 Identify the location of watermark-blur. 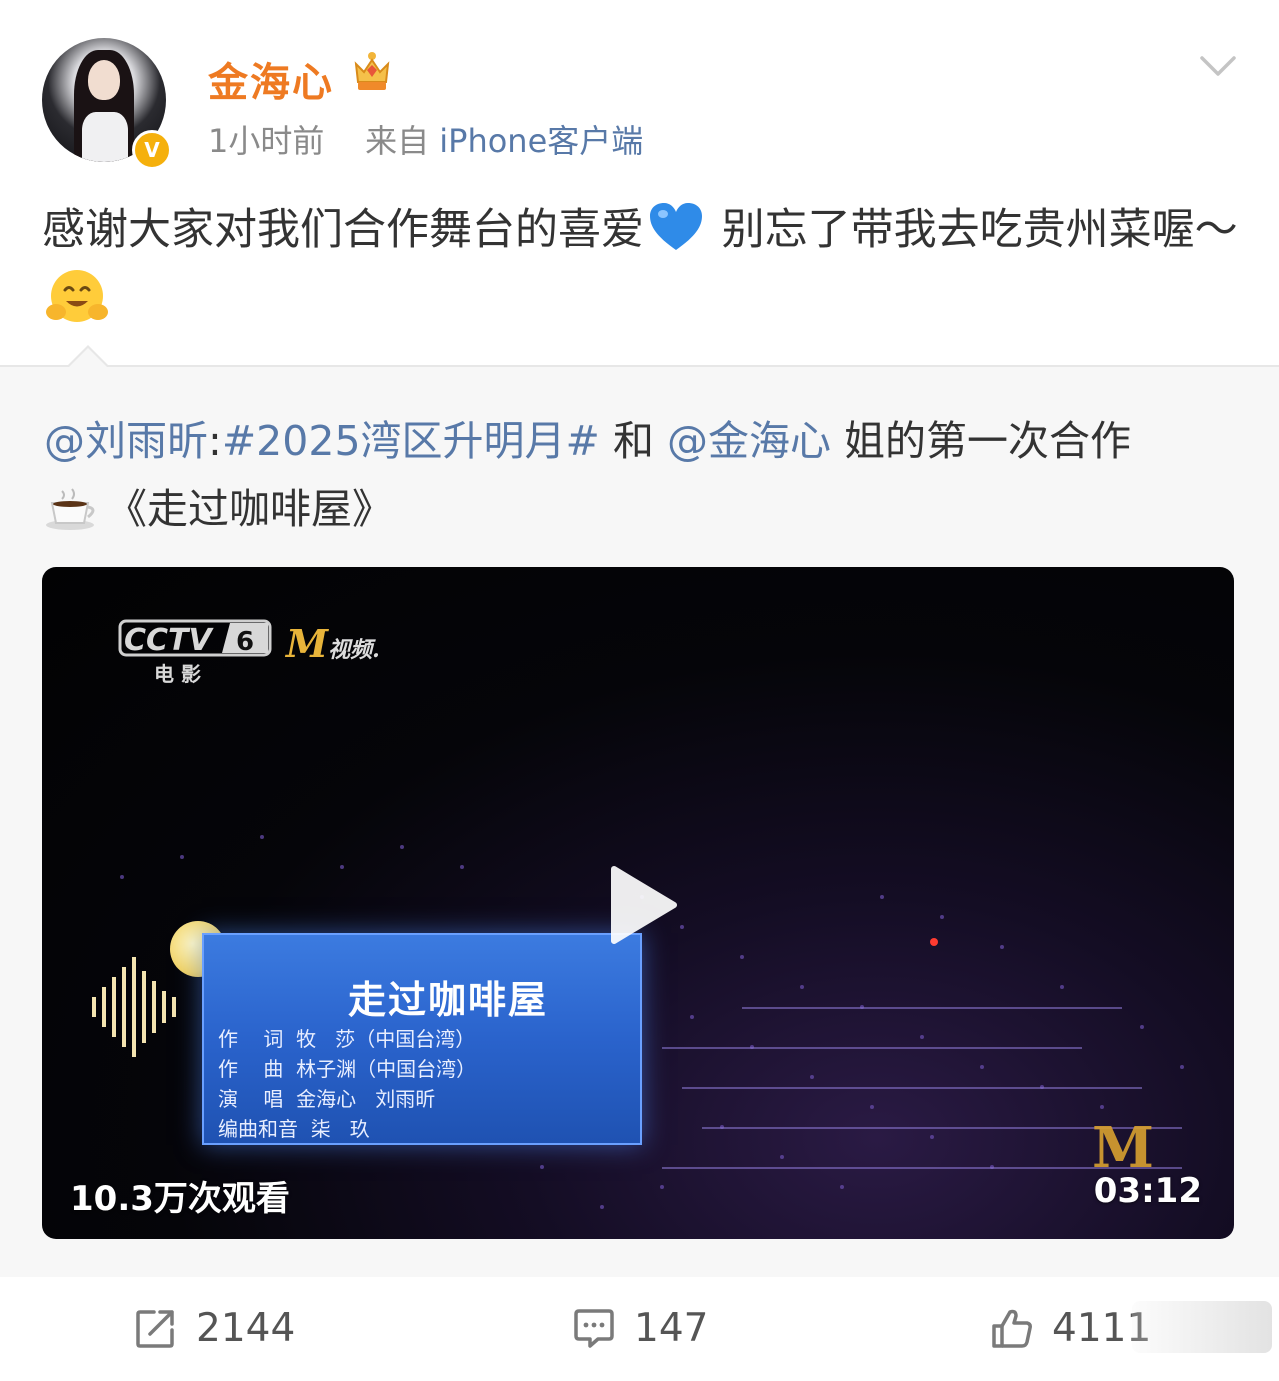
(1202, 1327).